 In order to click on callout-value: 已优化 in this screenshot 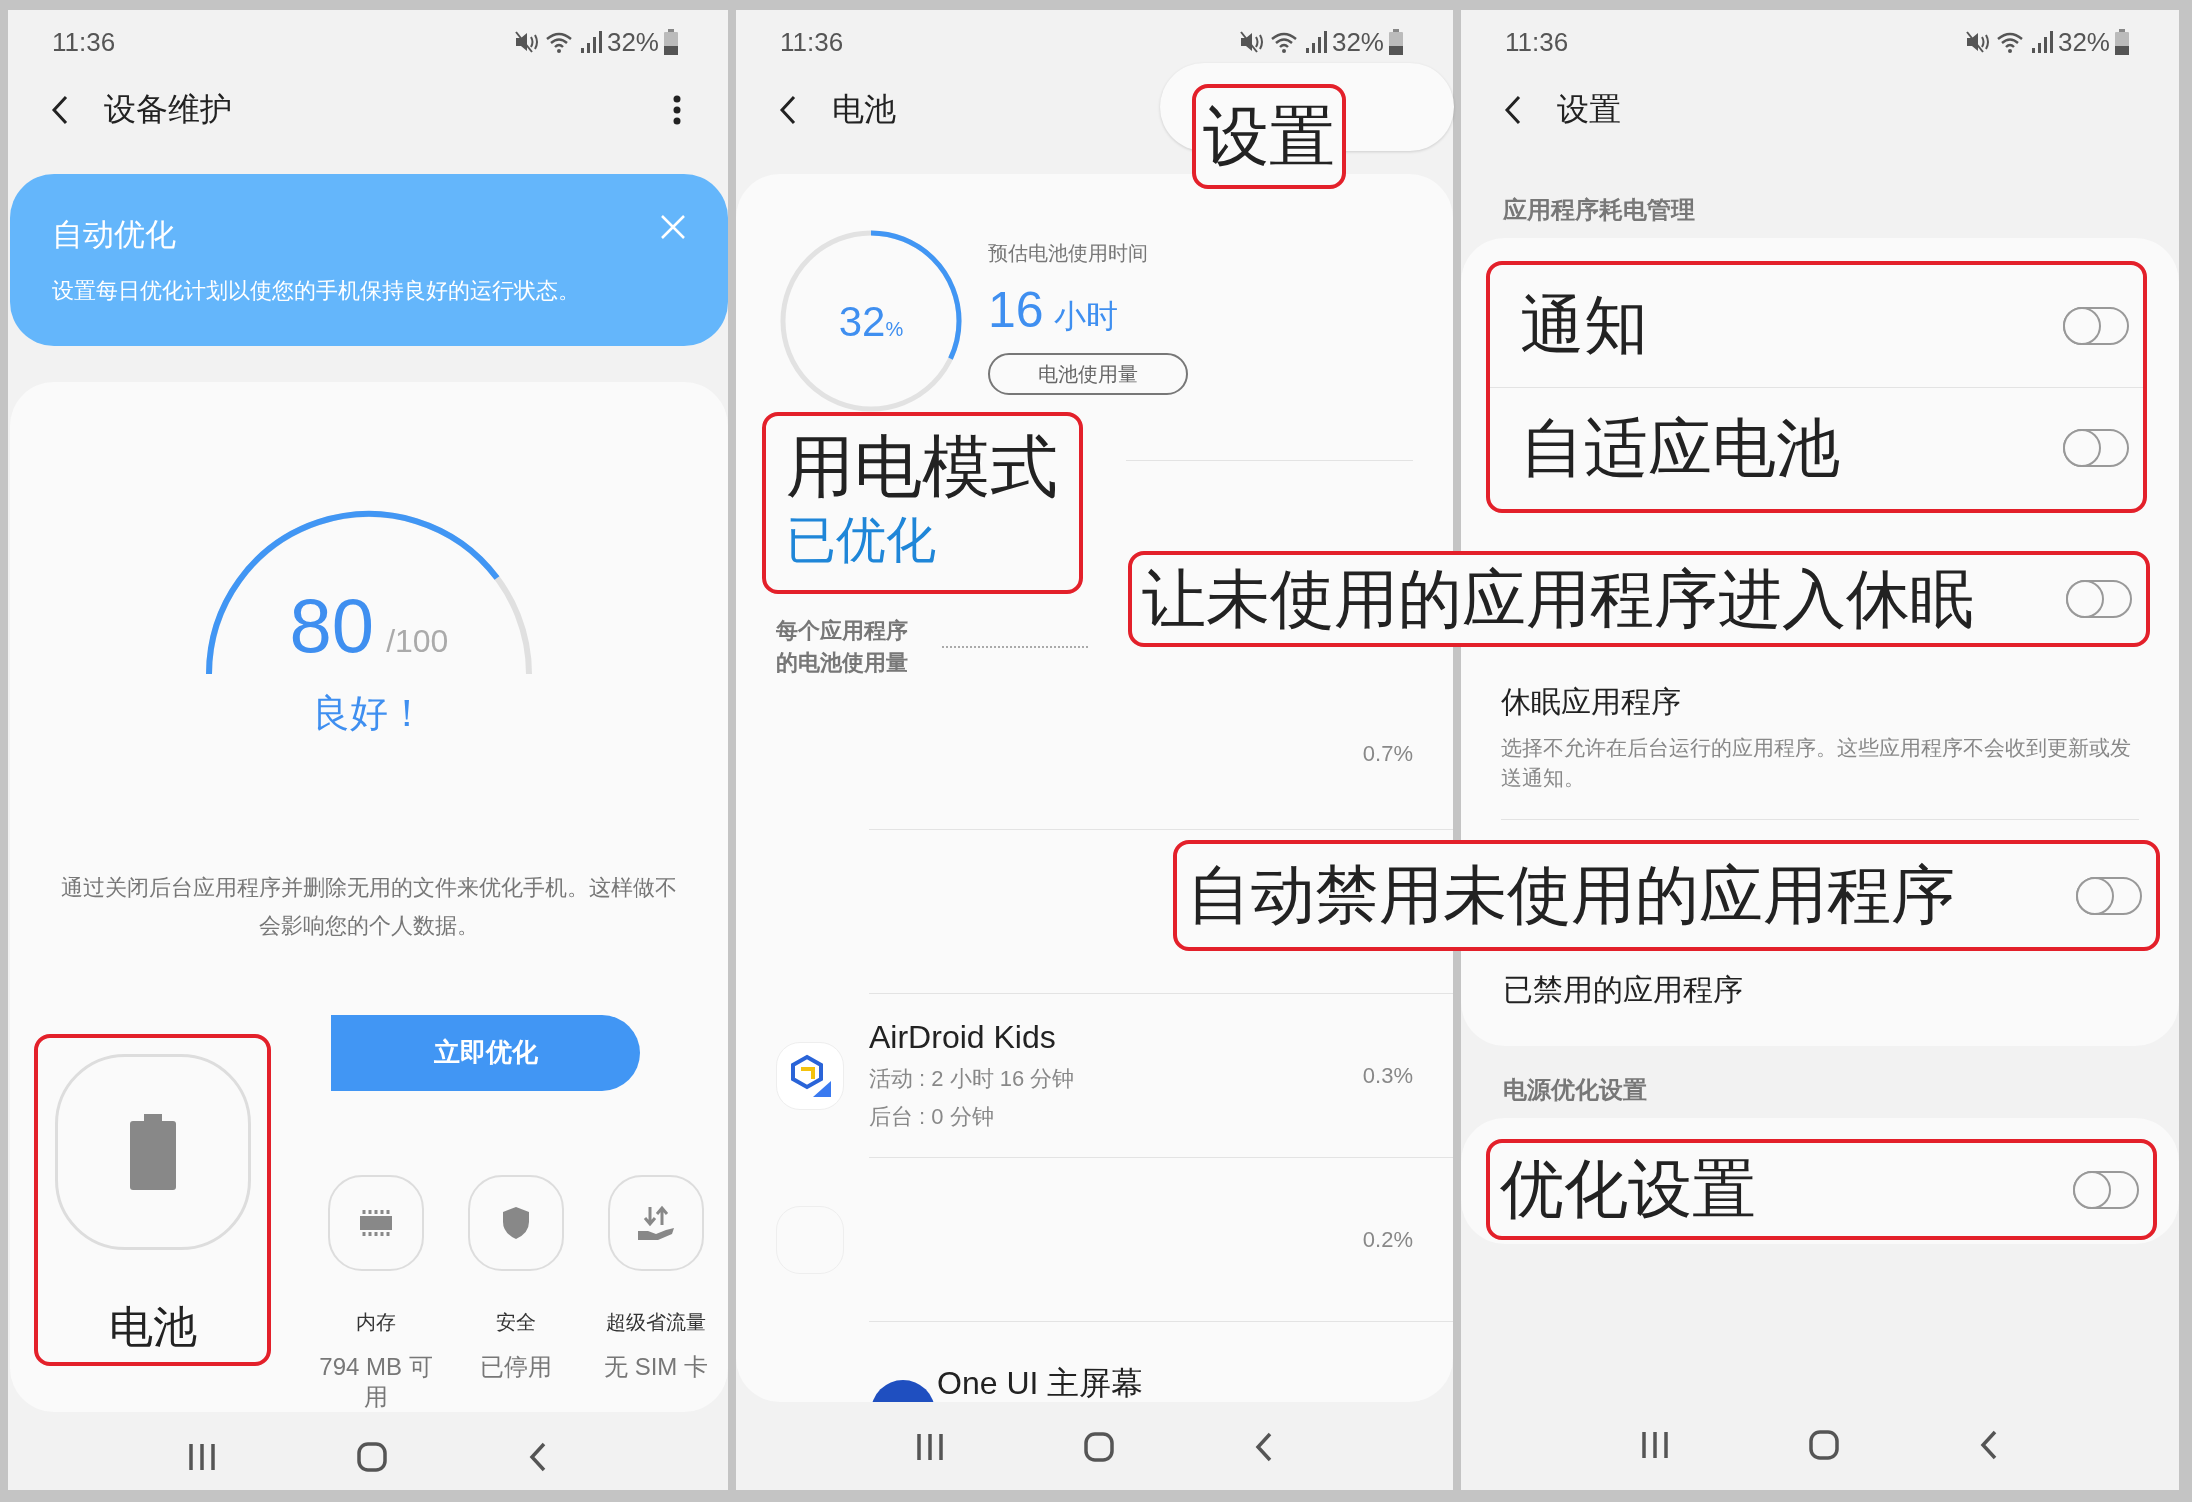, I will do `click(861, 540)`.